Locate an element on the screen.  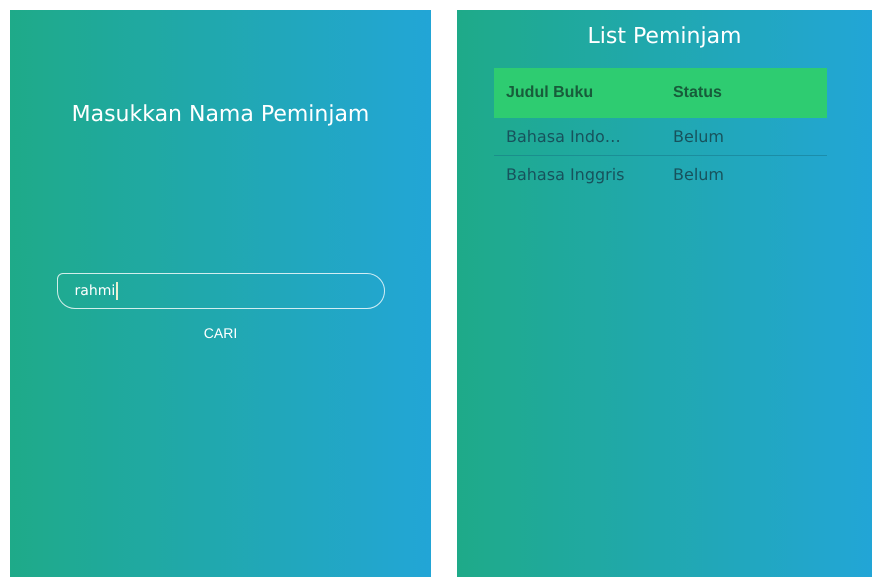
column-header: Judul Buku is located at coordinates (549, 93).